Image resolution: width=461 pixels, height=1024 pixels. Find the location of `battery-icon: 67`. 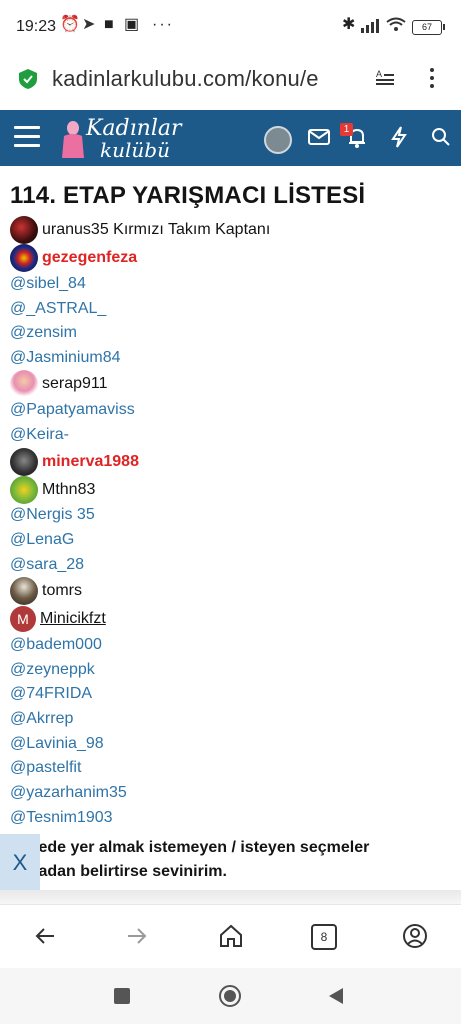

battery-icon: 67 is located at coordinates (428, 27).